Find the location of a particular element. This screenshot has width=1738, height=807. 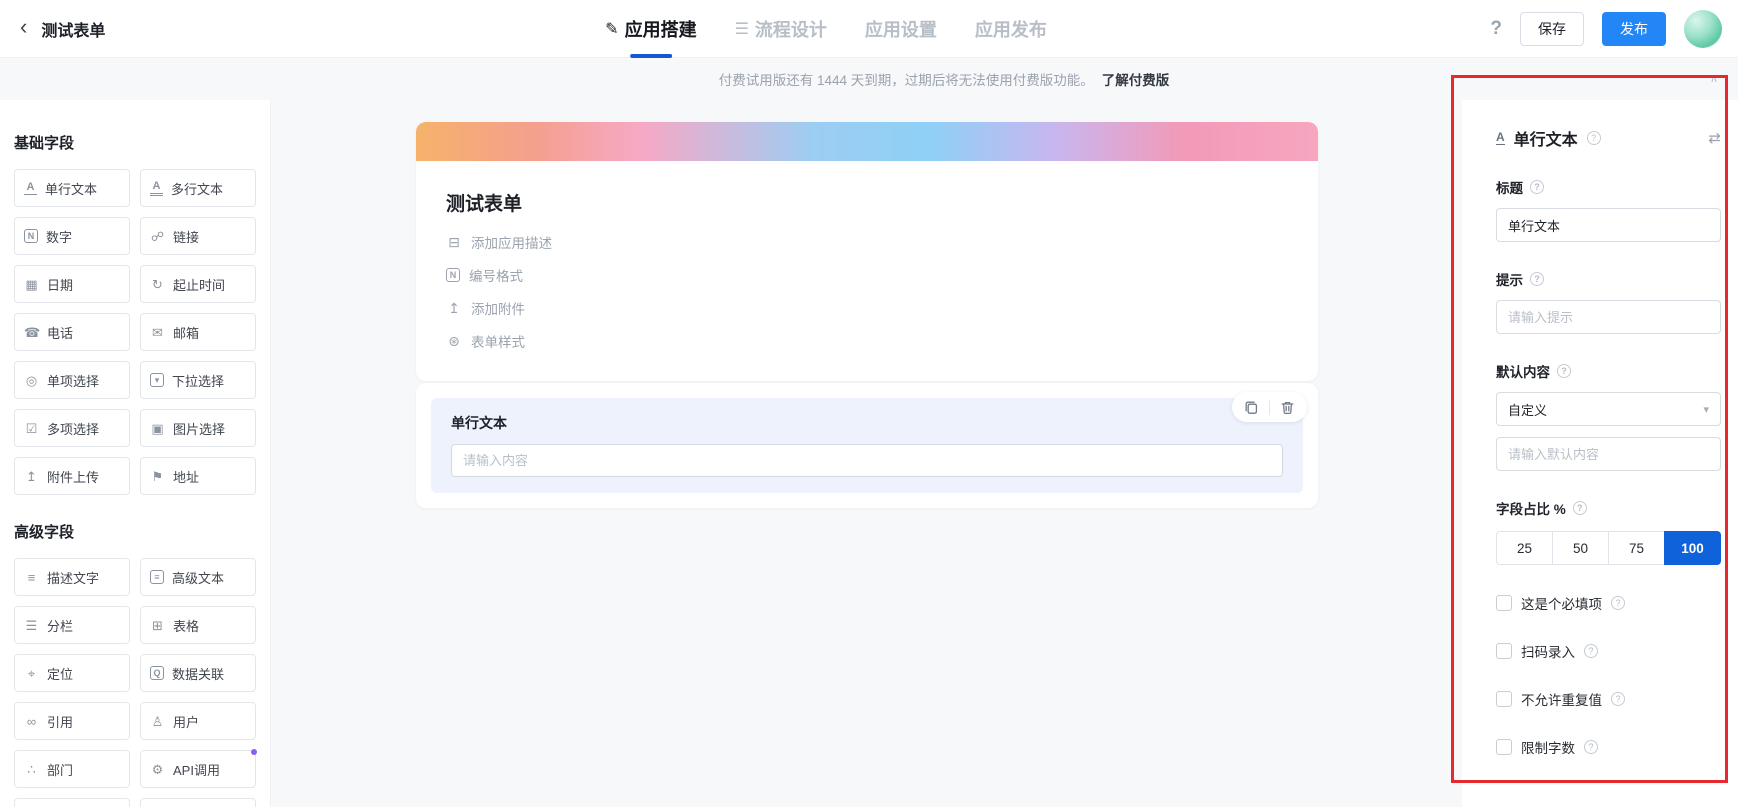

trial-notice-bar: 付费试用版还有 1444 天到期，过期后将无法使用付费版功能。 了解付费版 is located at coordinates (869, 79).